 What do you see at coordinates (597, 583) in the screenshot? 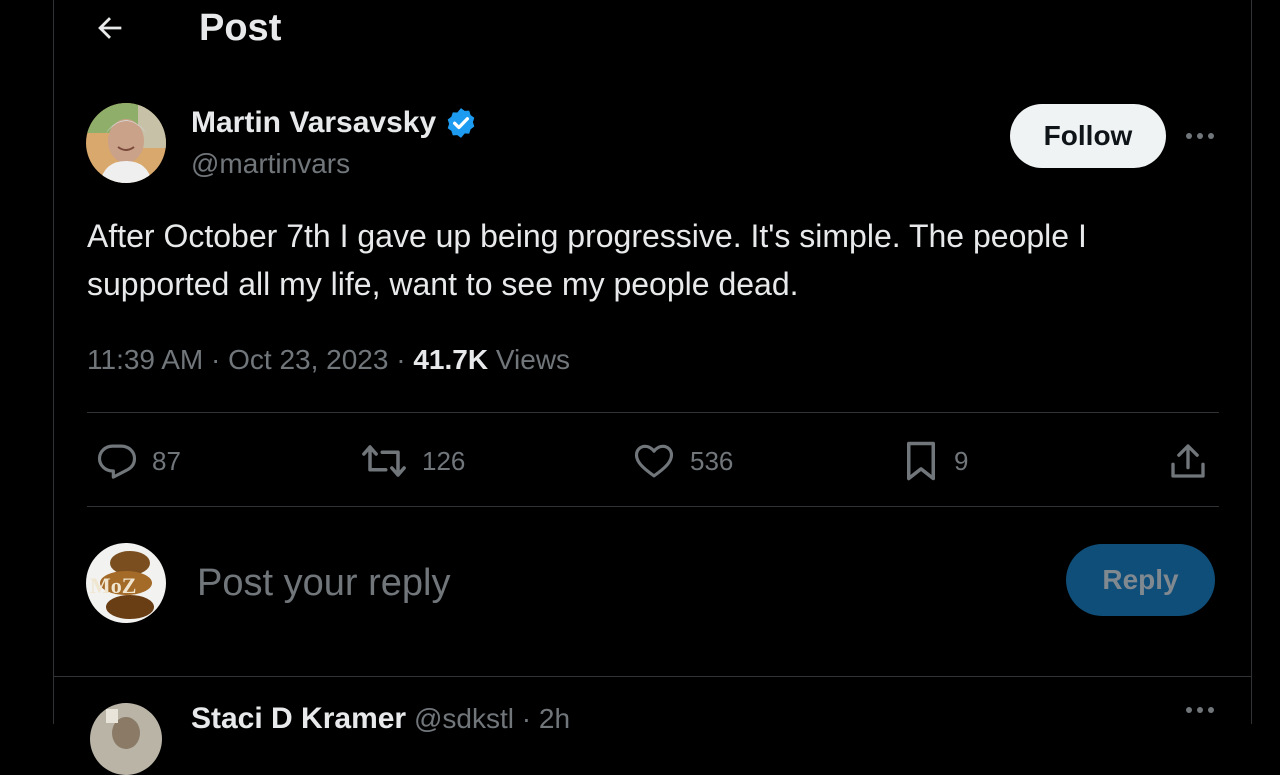
I see `reply-input` at bounding box center [597, 583].